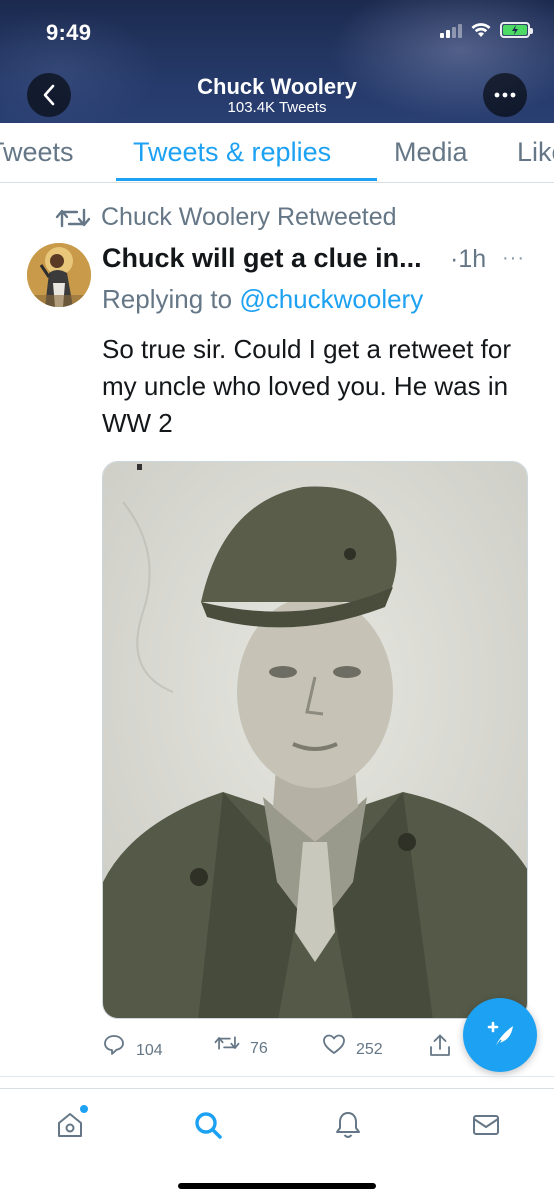 The width and height of the screenshot is (554, 1200). Describe the element at coordinates (149, 1050) in the screenshot. I see `reply-count: 104` at that location.